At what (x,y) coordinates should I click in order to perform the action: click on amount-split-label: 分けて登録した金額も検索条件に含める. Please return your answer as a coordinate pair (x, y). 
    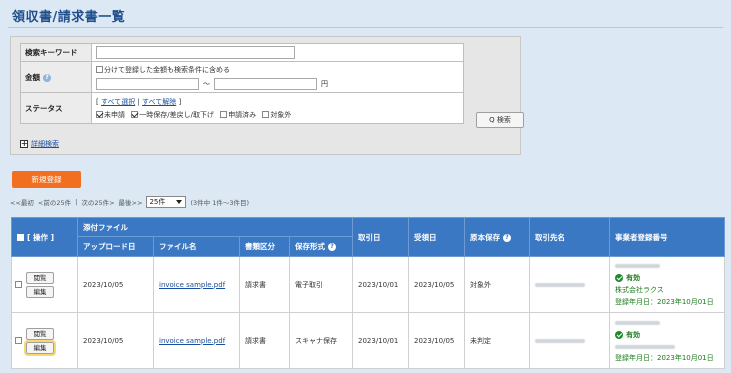
    Looking at the image, I should click on (167, 69).